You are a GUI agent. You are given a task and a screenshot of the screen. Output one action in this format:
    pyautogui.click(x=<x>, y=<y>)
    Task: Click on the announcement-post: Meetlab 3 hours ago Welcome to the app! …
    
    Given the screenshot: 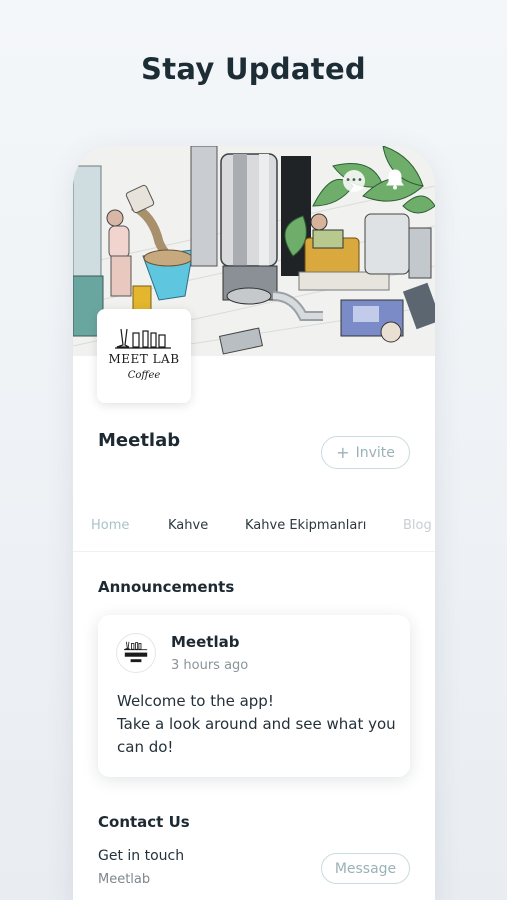 What is the action you would take?
    pyautogui.click(x=254, y=696)
    